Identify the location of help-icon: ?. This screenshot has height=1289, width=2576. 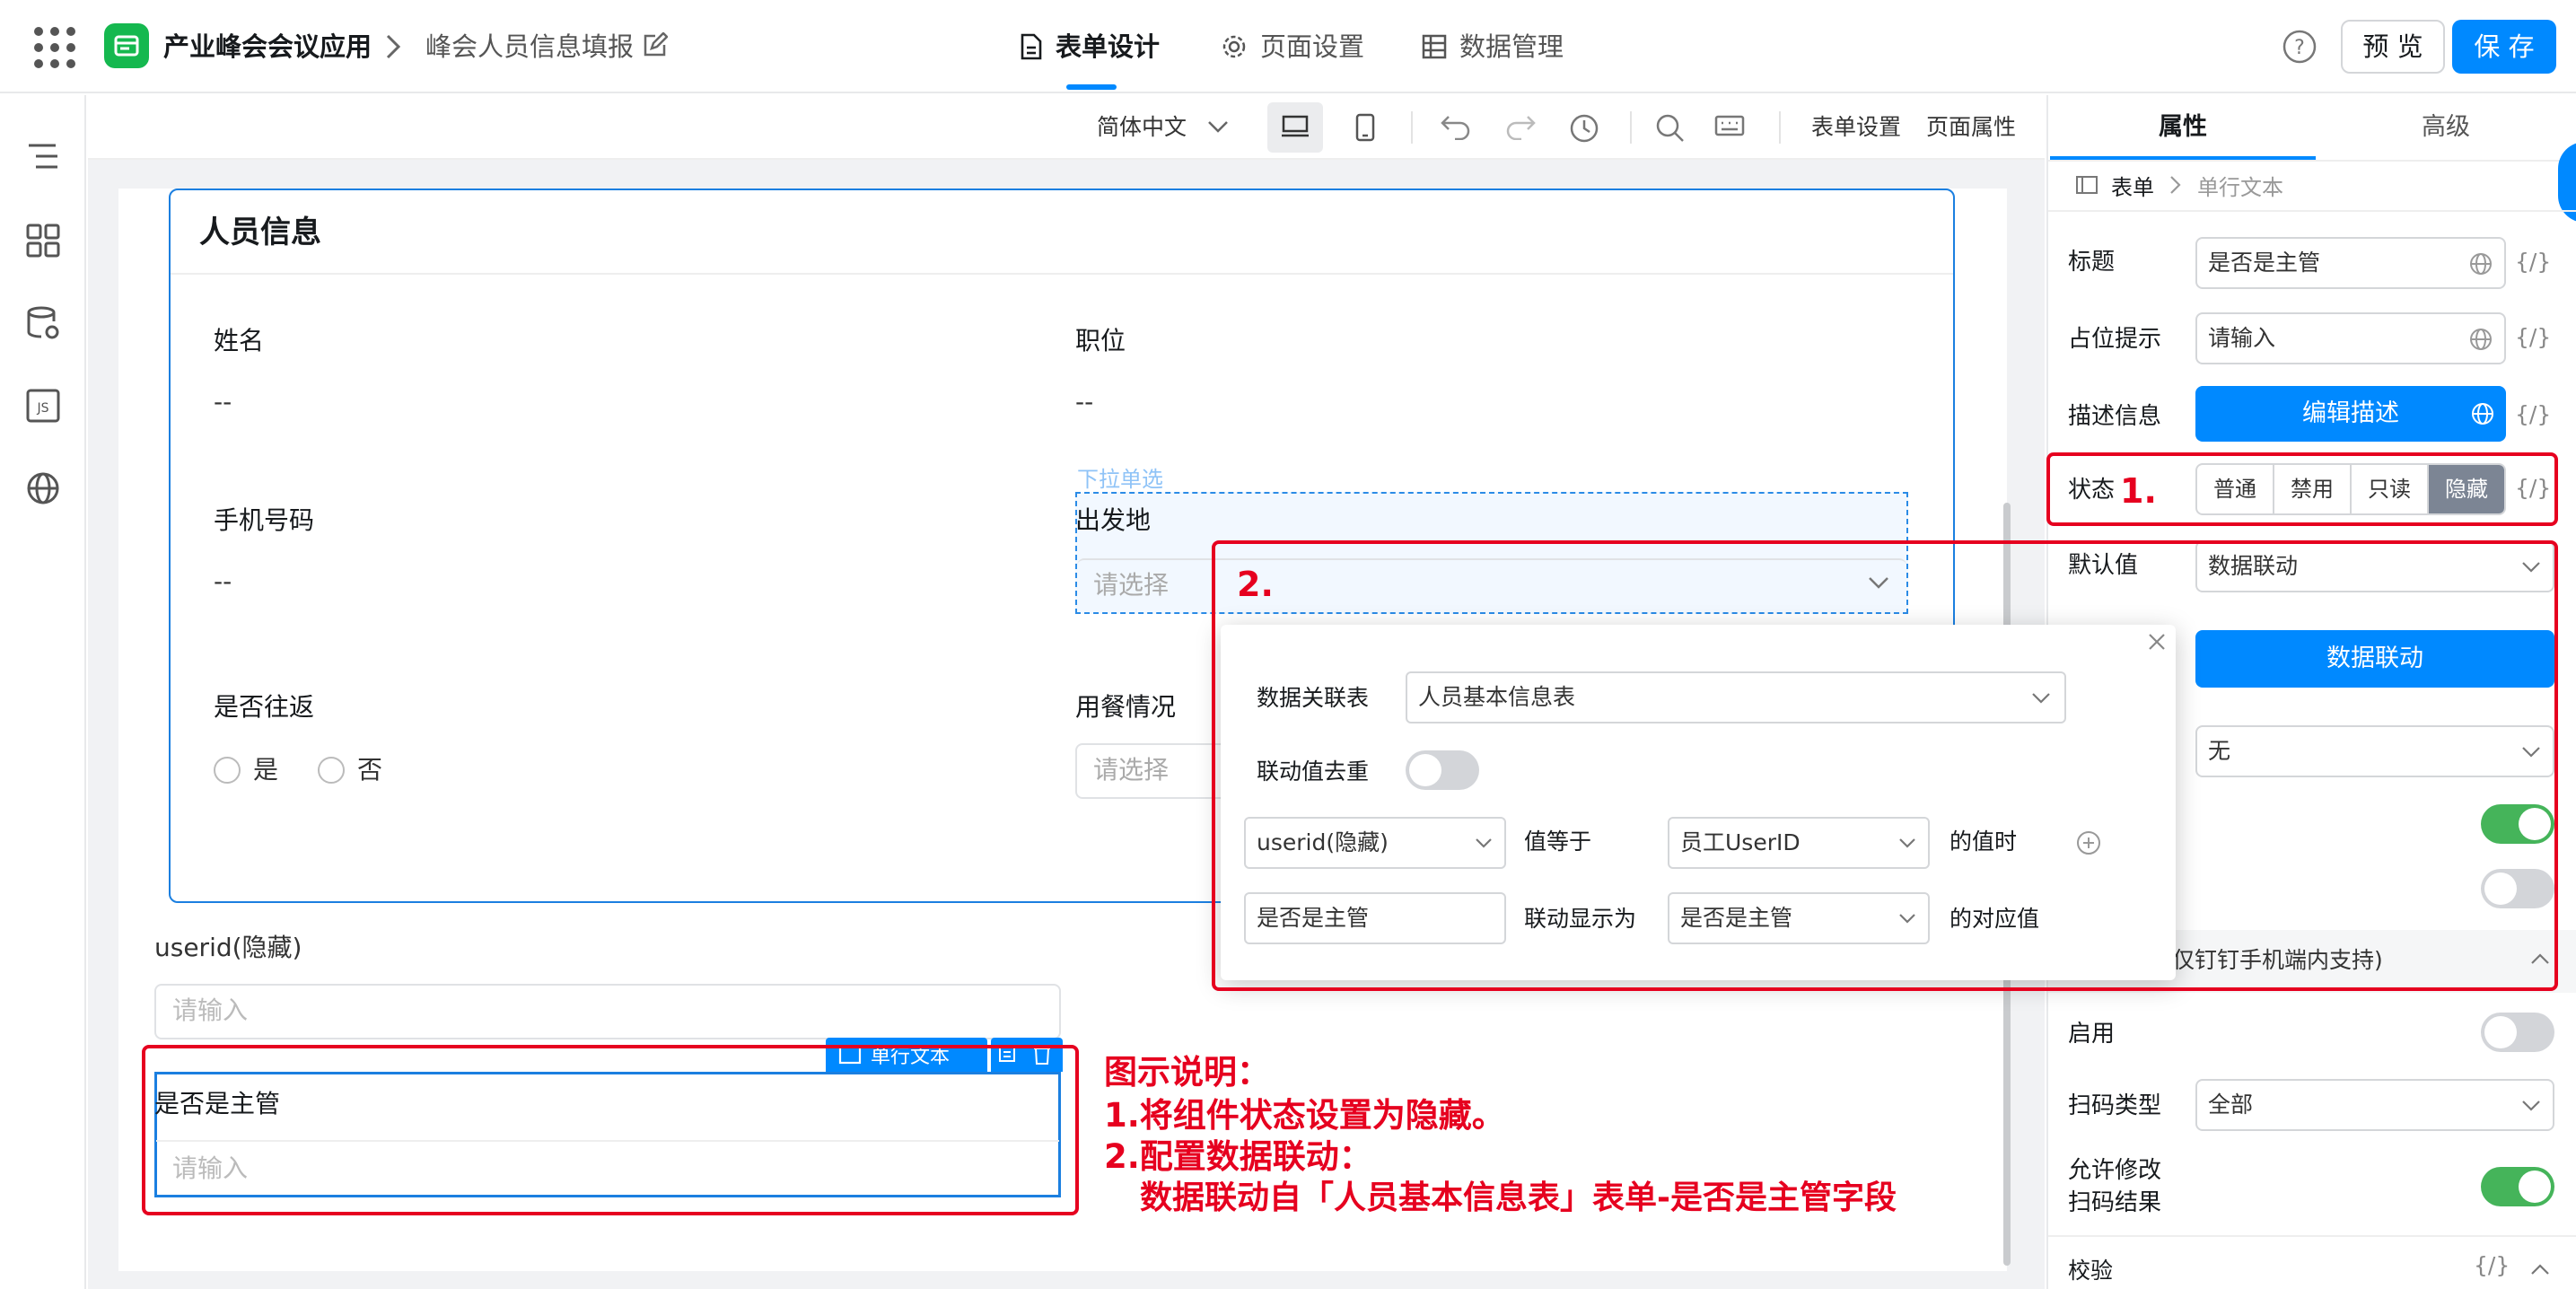
(2300, 47).